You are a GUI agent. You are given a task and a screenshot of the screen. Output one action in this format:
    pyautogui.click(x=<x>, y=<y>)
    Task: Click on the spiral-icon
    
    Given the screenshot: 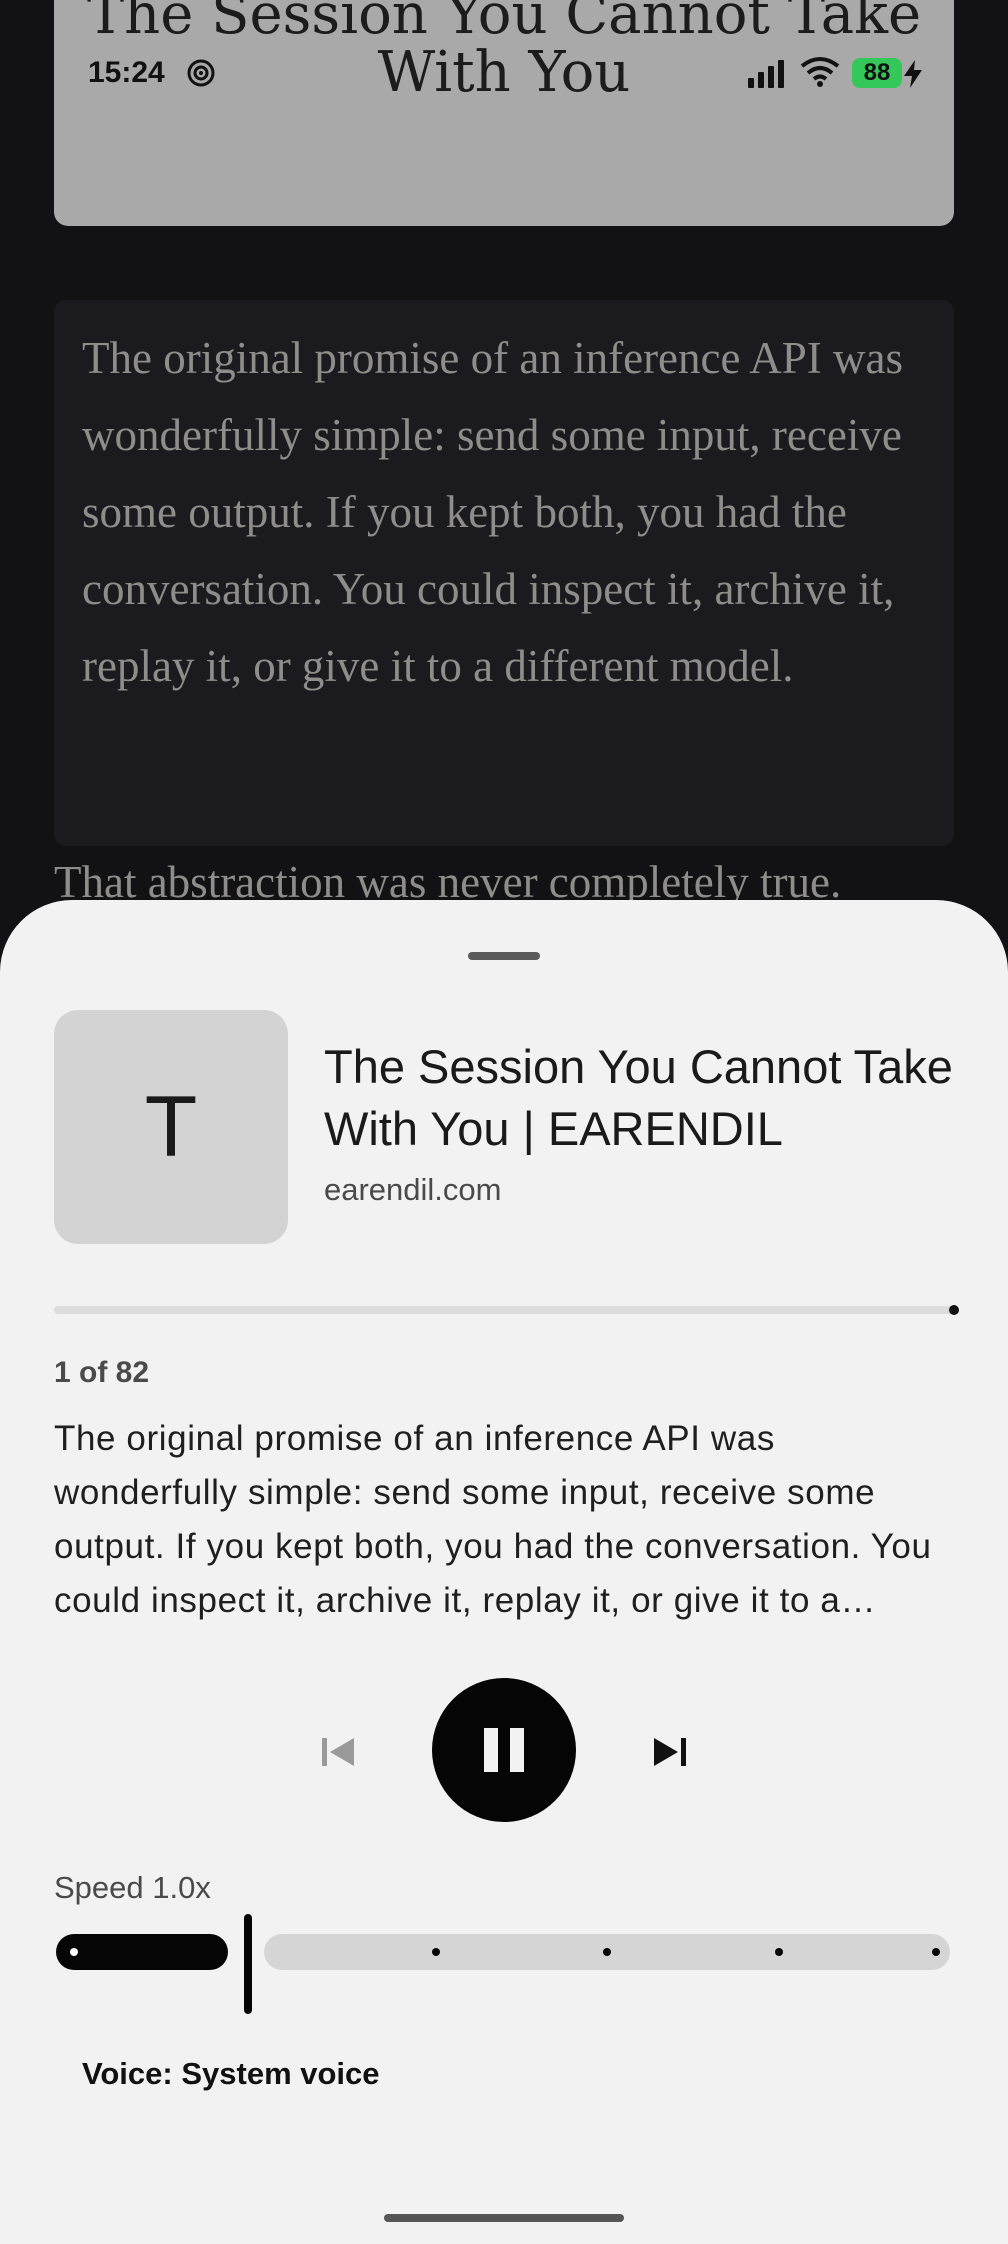 What is the action you would take?
    pyautogui.click(x=201, y=73)
    